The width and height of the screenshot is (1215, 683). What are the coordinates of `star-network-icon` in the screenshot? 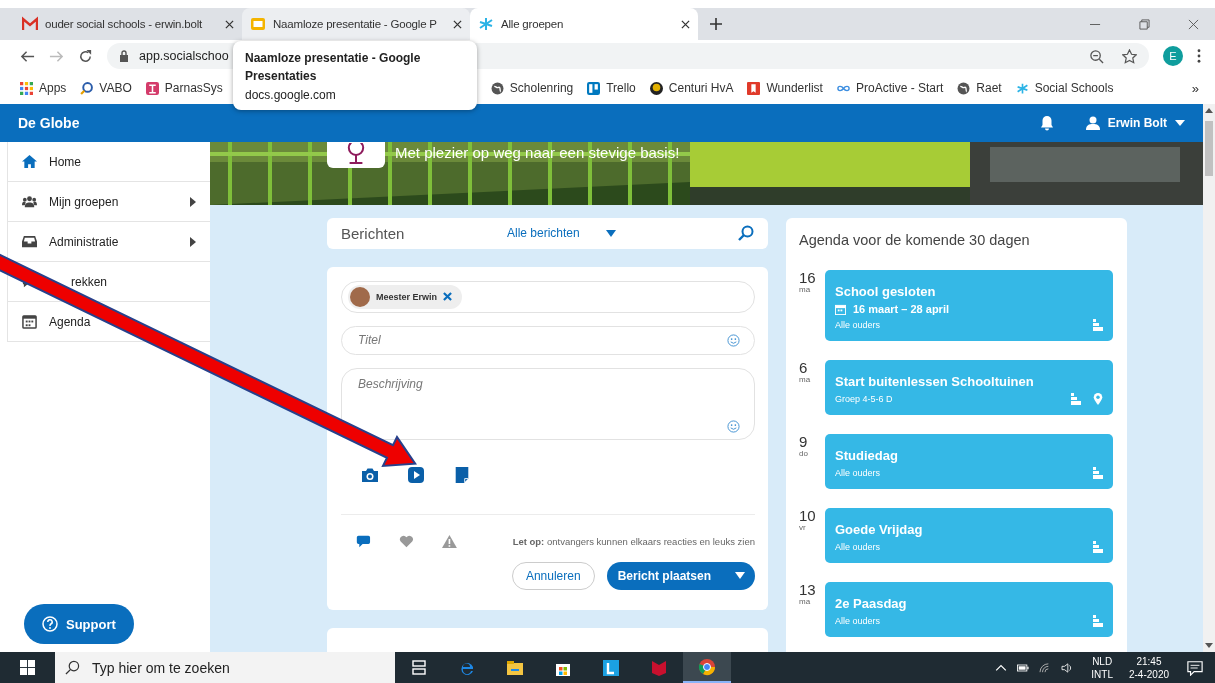 It's located at (486, 24).